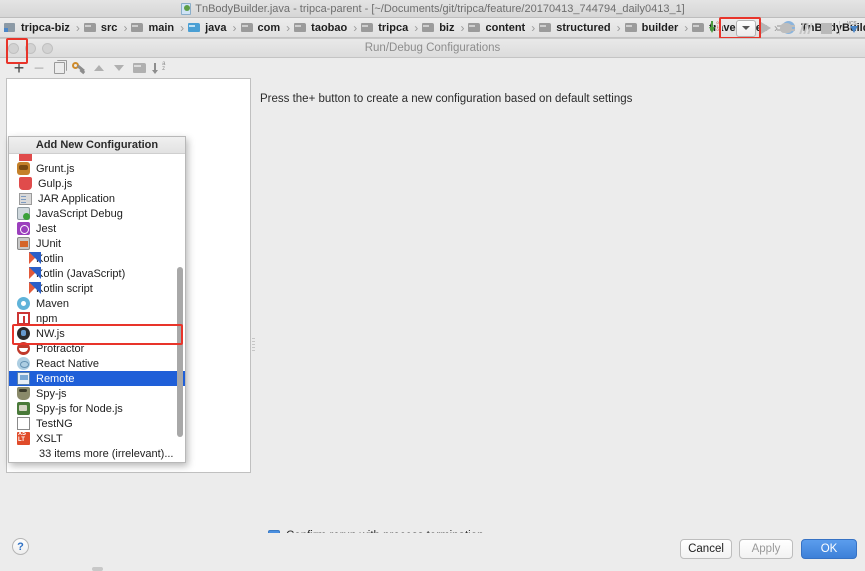 The image size is (865, 571). I want to click on run-icon, so click(766, 28).